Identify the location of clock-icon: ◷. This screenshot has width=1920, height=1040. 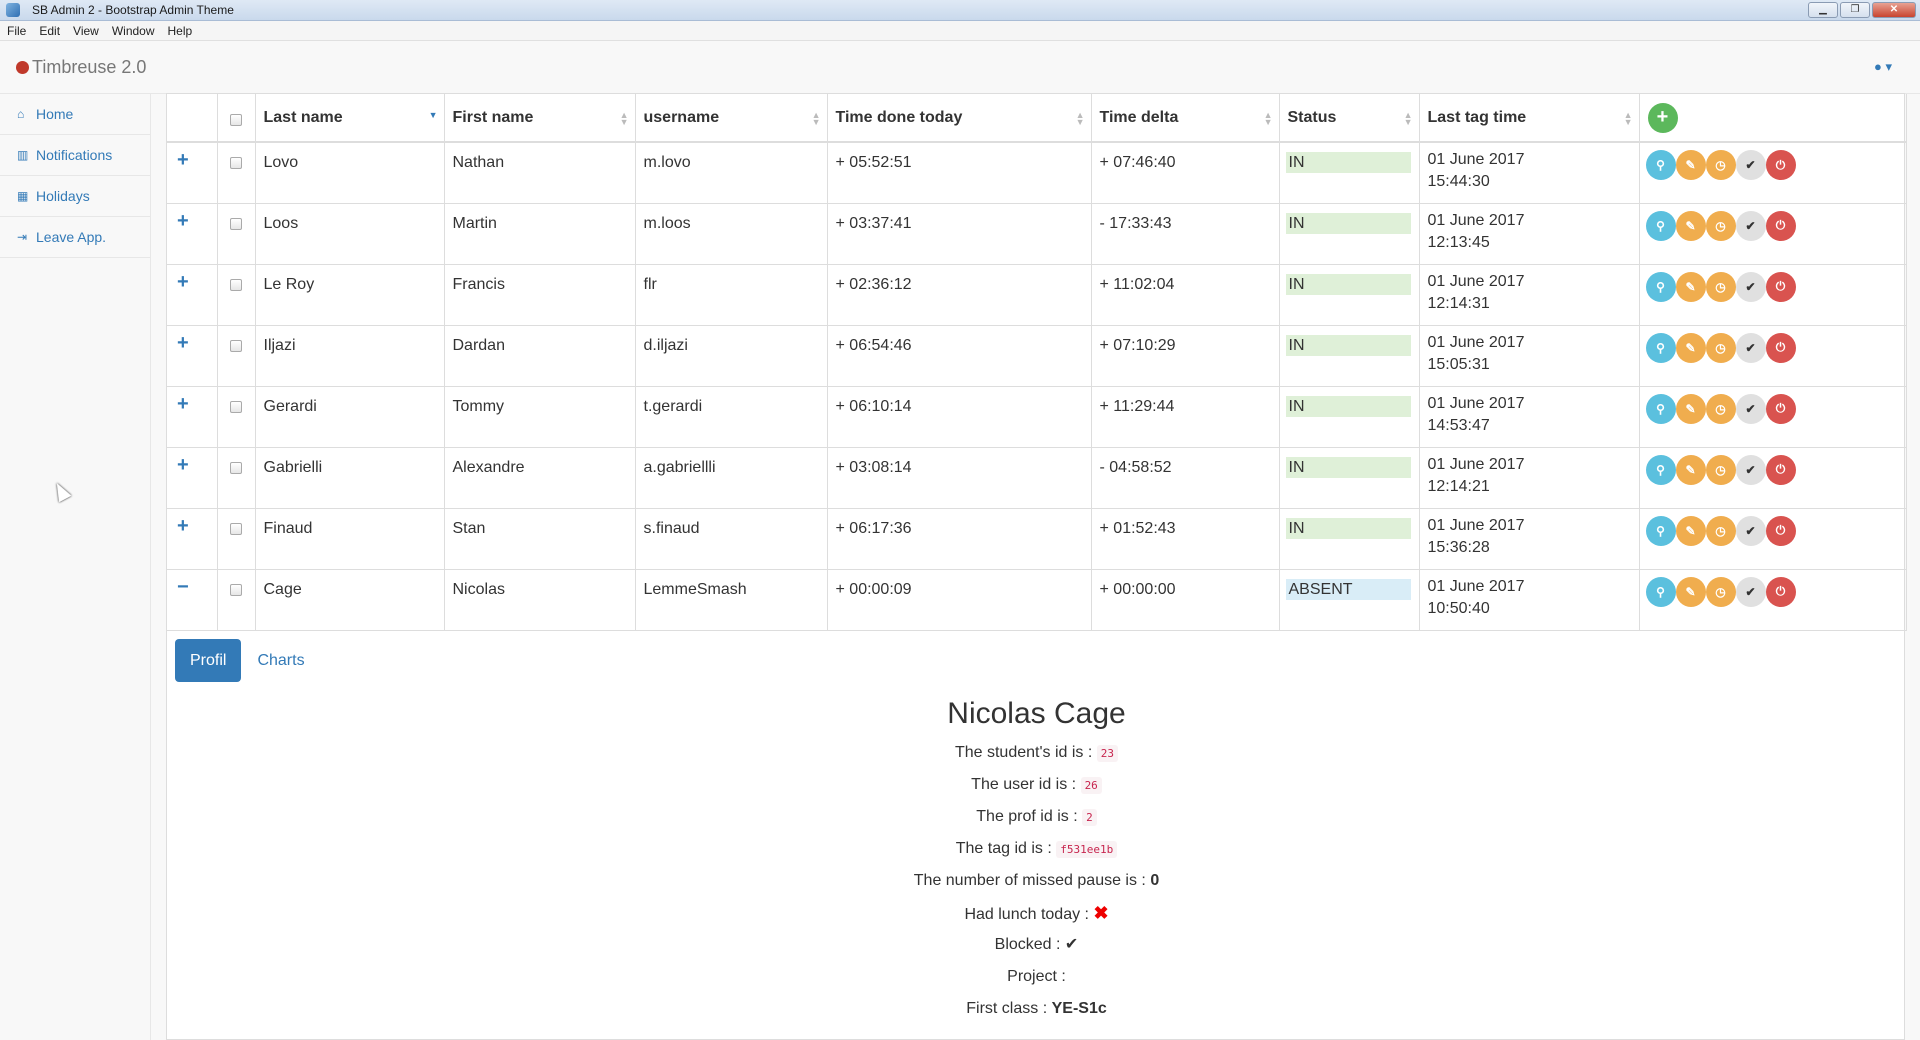
(1720, 591).